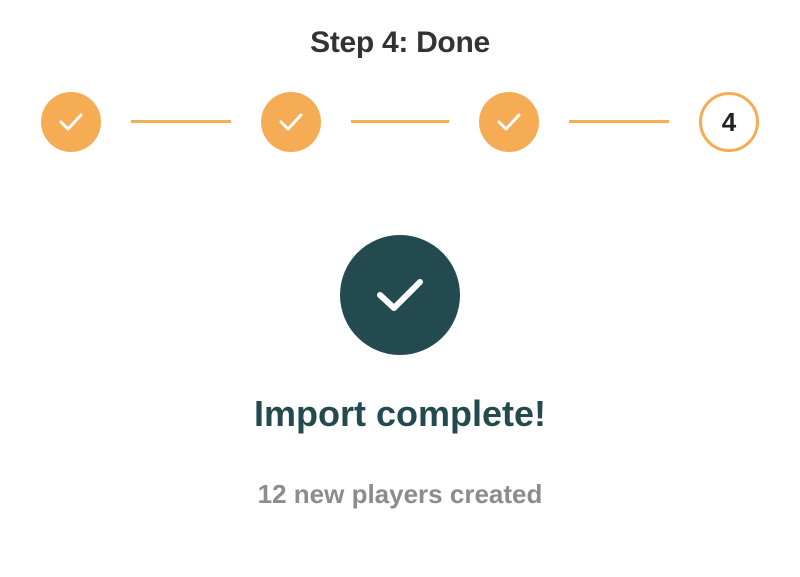 The image size is (800, 577). Describe the element at coordinates (400, 42) in the screenshot. I see `page-title: Step 4: Done` at that location.